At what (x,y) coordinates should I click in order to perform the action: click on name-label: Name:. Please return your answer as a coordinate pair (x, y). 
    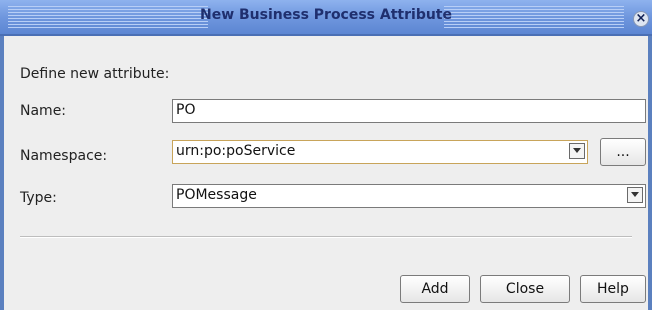
    Looking at the image, I should click on (43, 111).